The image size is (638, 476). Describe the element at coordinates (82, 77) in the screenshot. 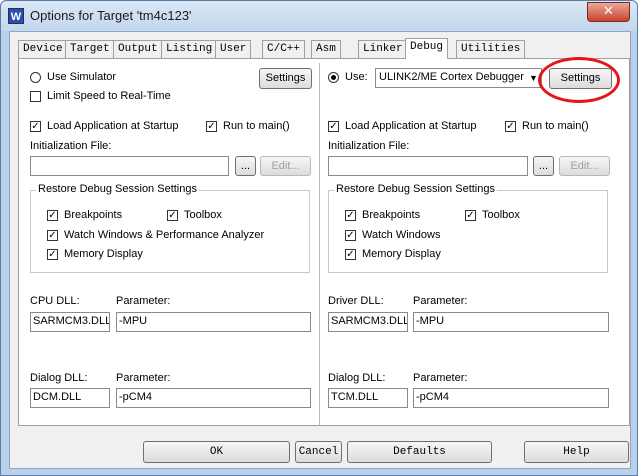

I see `use-simulator-label: Use Simulator` at that location.